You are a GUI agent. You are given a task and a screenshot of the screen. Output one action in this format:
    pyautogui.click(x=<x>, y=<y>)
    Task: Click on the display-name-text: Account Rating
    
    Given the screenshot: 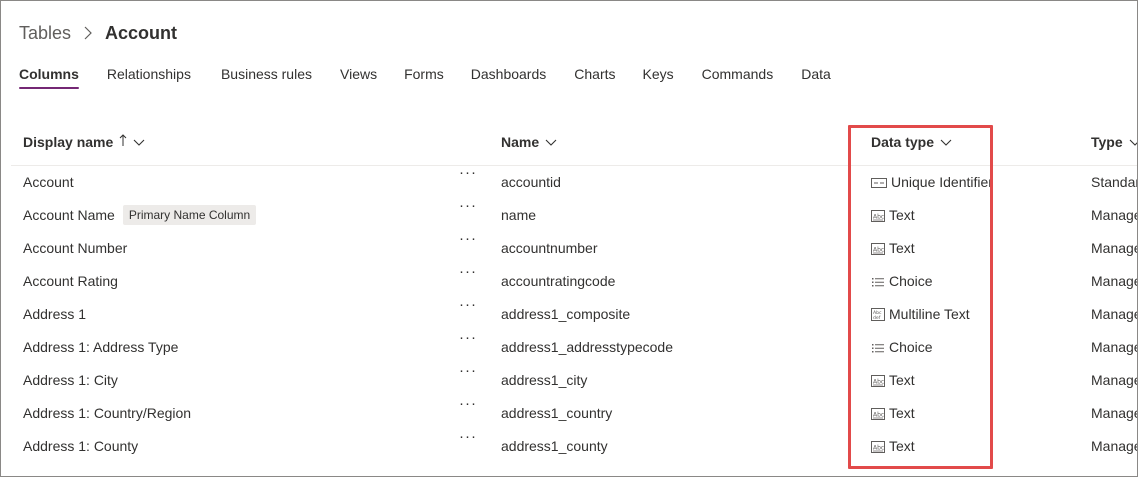 What is the action you would take?
    pyautogui.click(x=70, y=281)
    